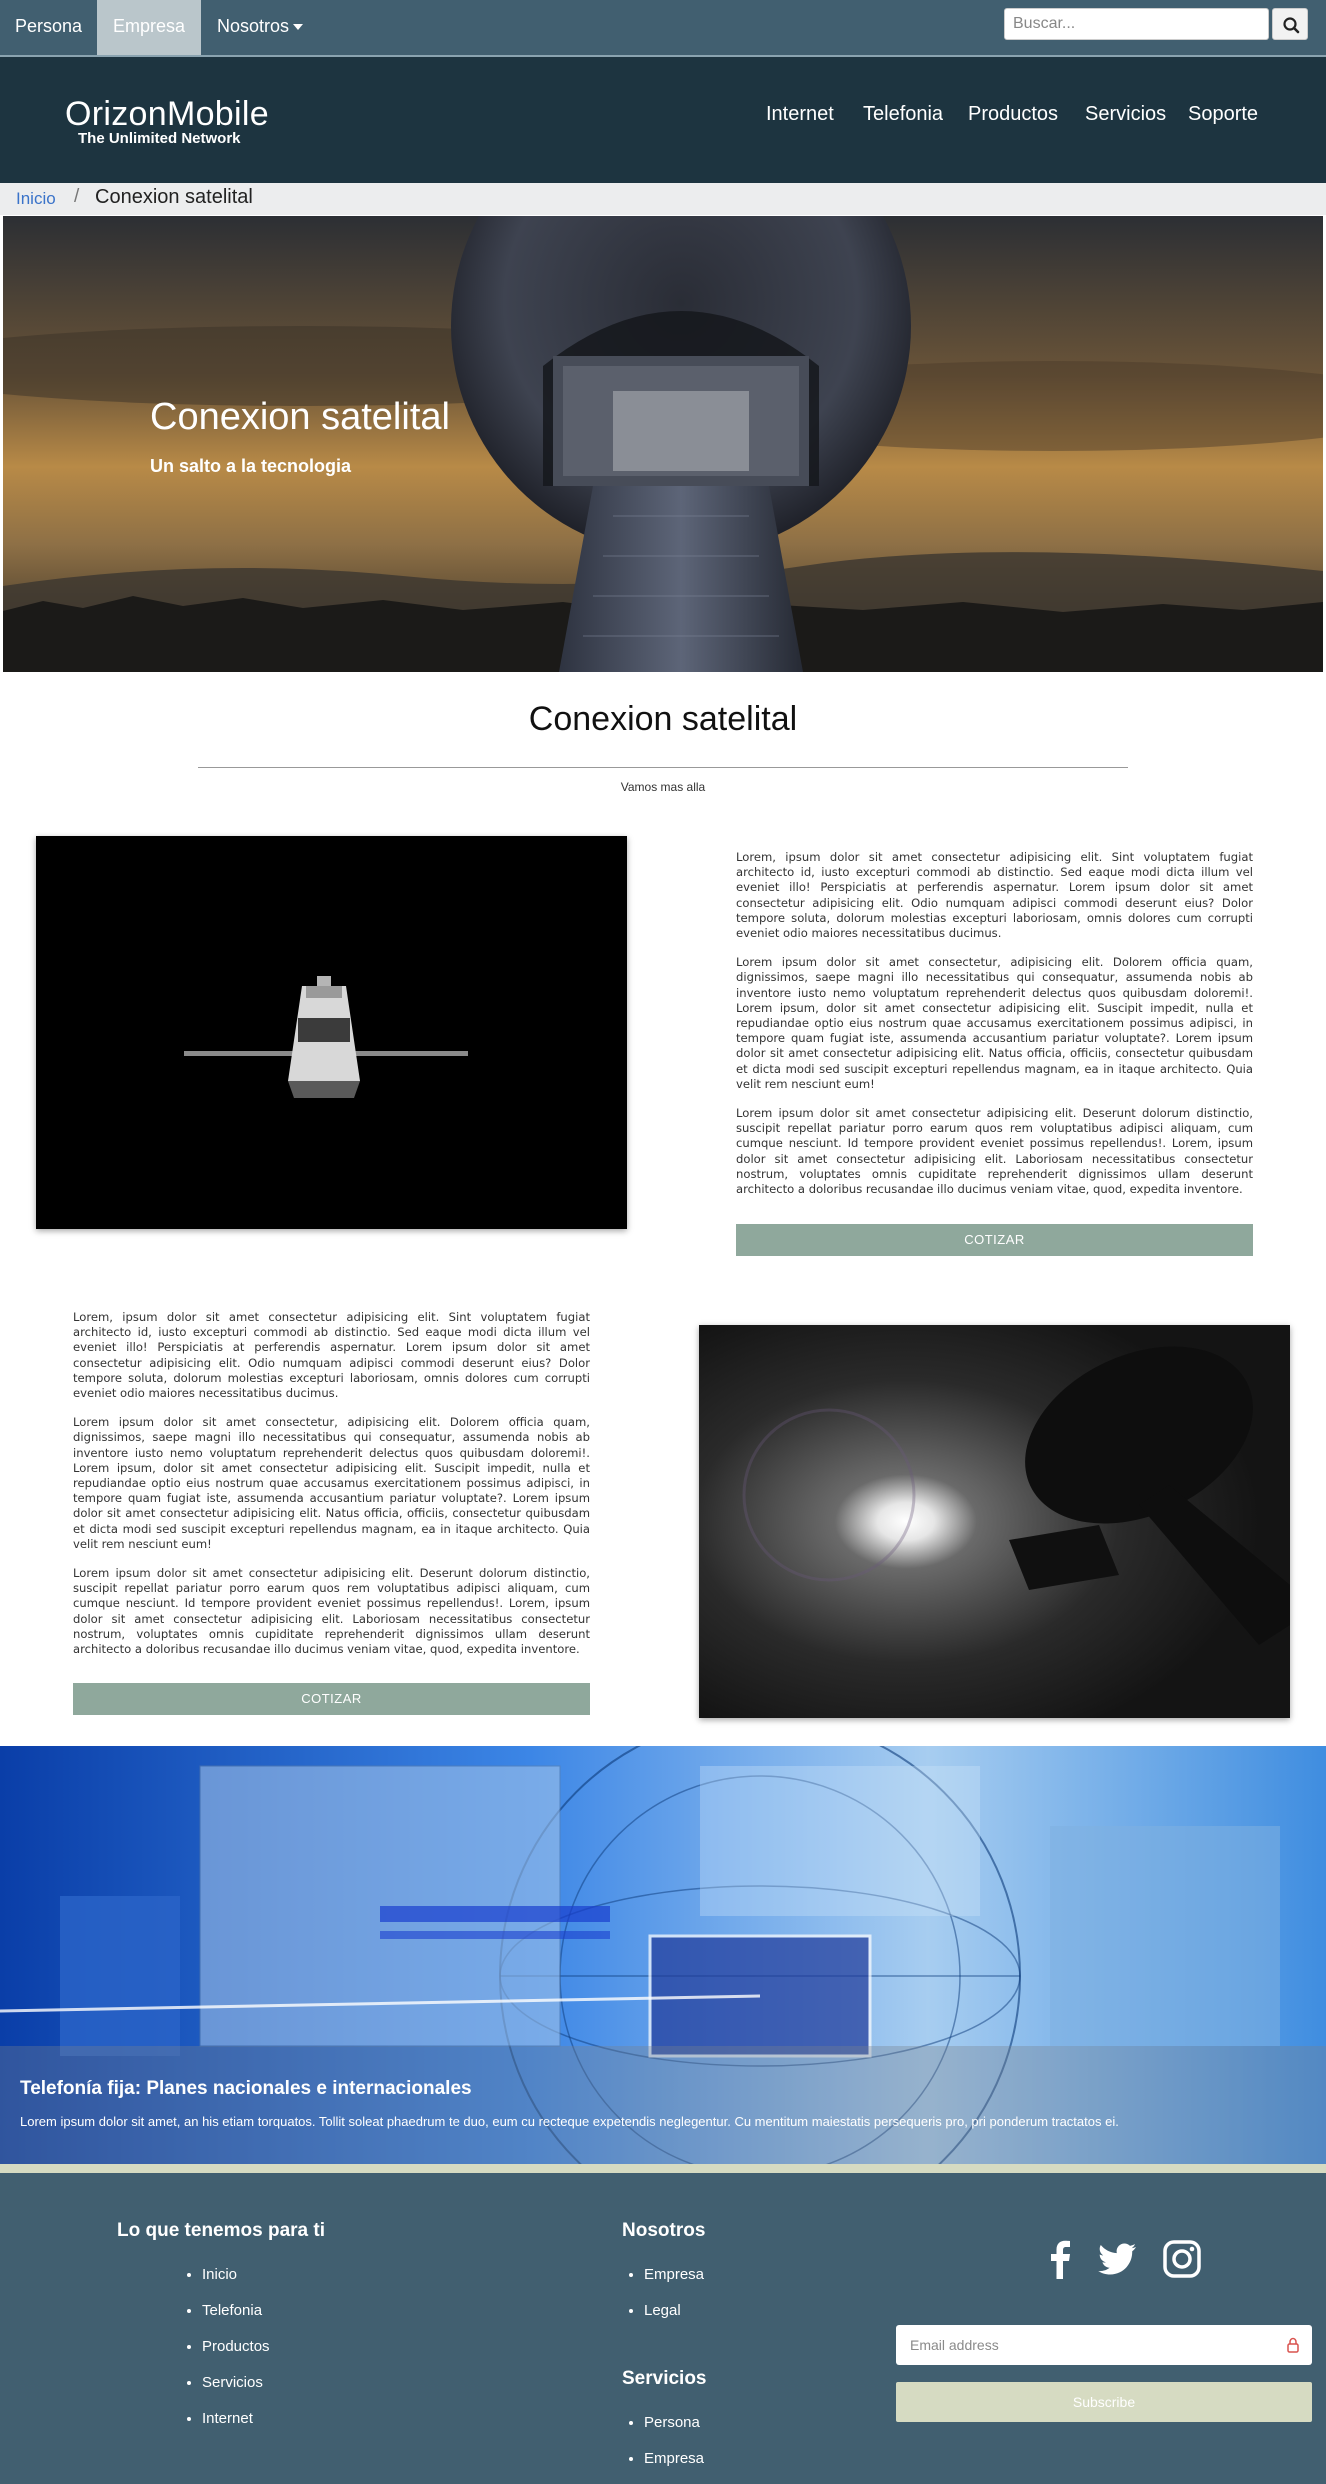 This screenshot has height=2484, width=1326. Describe the element at coordinates (674, 2467) in the screenshot. I see `footer-link-empresa-servicios: Empresa` at that location.